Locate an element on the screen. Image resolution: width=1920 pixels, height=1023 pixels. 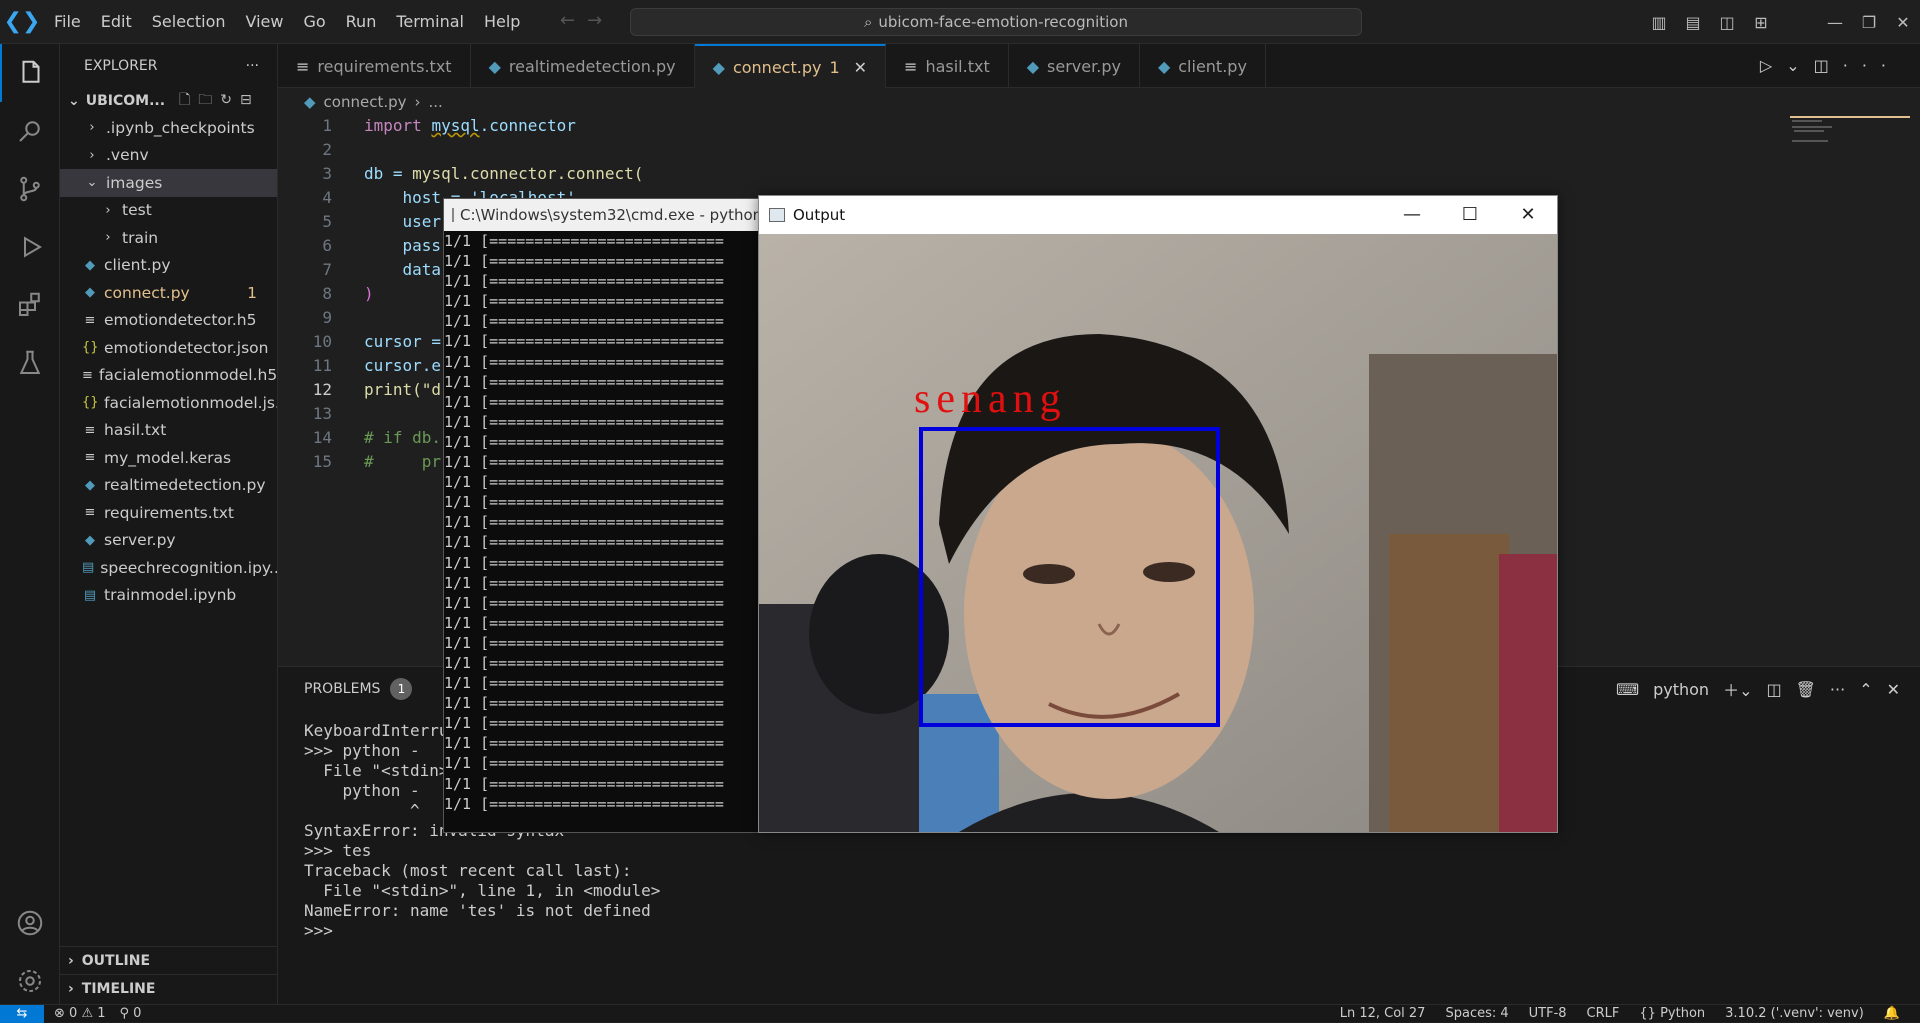
menu-selection: Selection is located at coordinates (189, 22).